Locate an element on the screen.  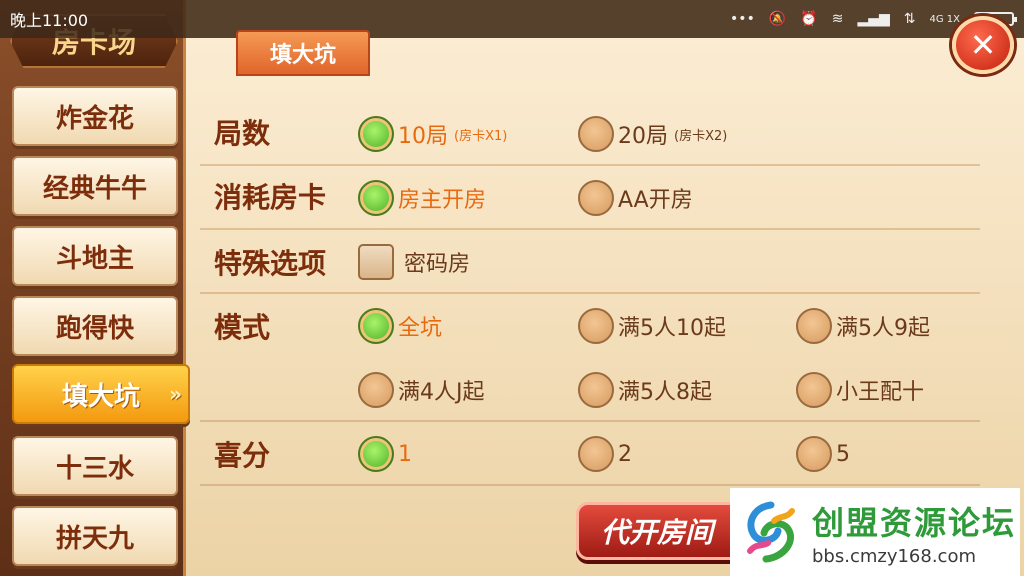
chevron-right-icon: » is located at coordinates (175, 394).